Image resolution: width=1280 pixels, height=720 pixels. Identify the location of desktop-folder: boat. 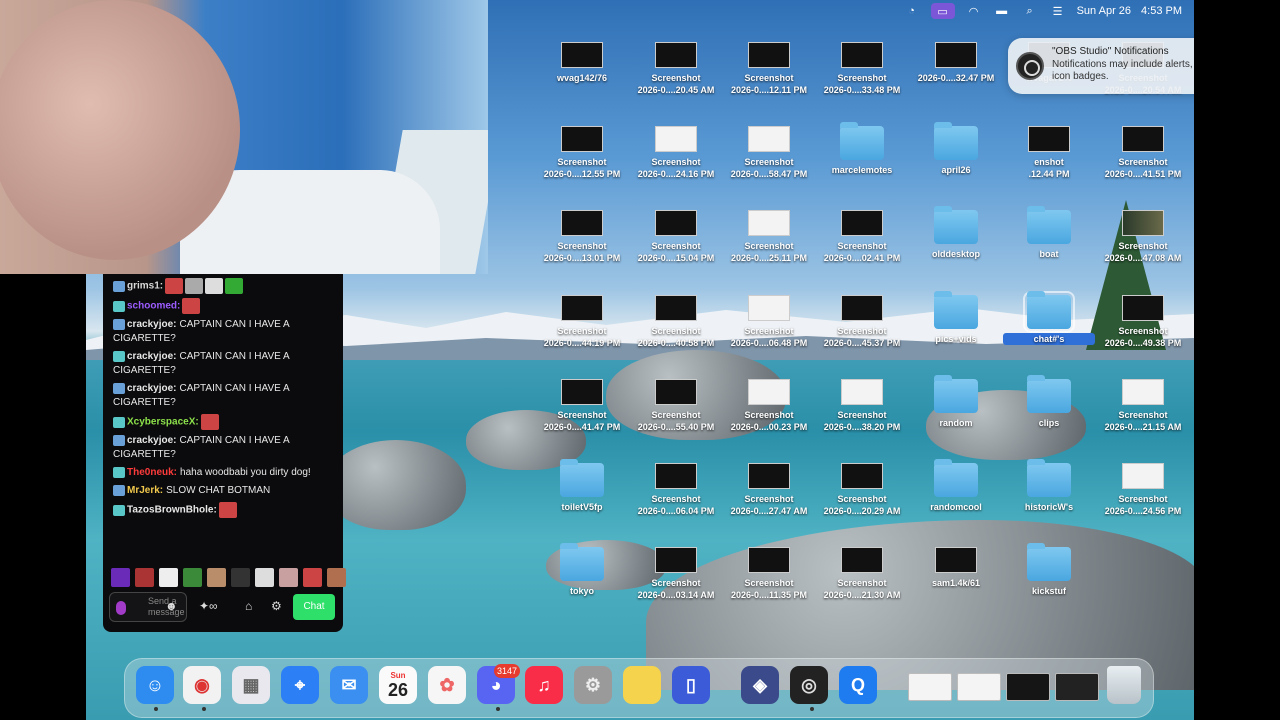
(1049, 233).